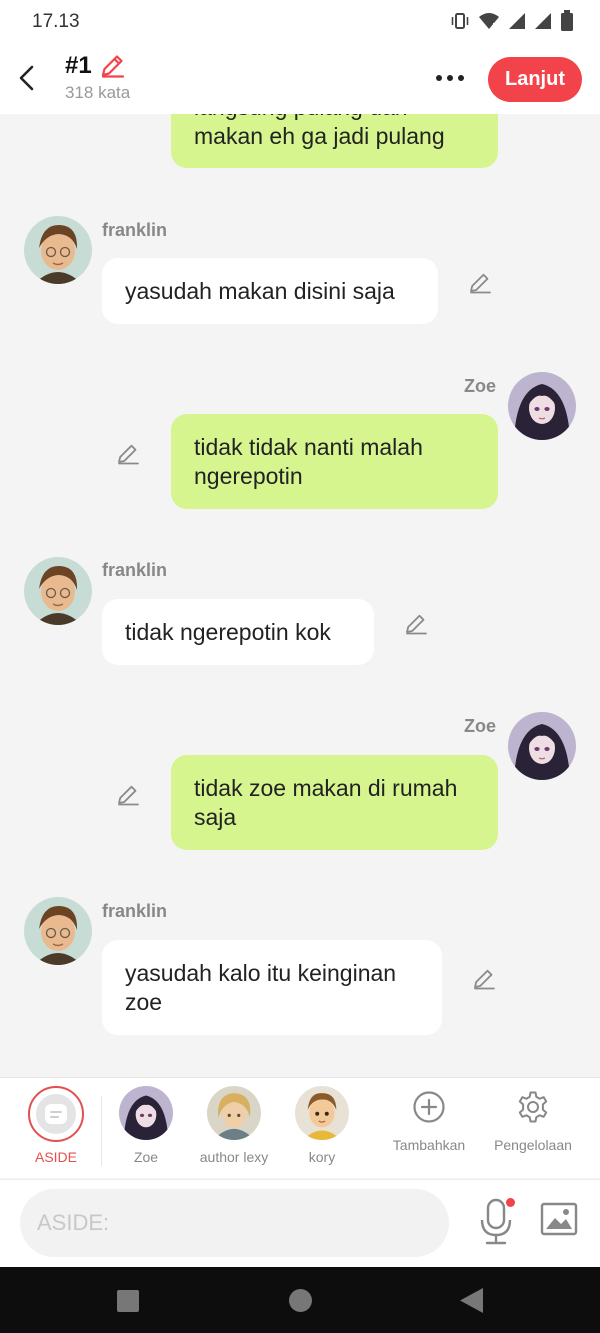 The image size is (600, 1333). I want to click on message-input, so click(234, 1223).